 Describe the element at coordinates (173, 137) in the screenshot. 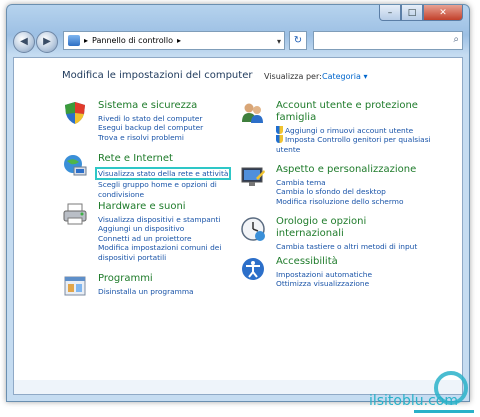

I see `link-troubleshoot: Trova e risolvi problemi` at that location.